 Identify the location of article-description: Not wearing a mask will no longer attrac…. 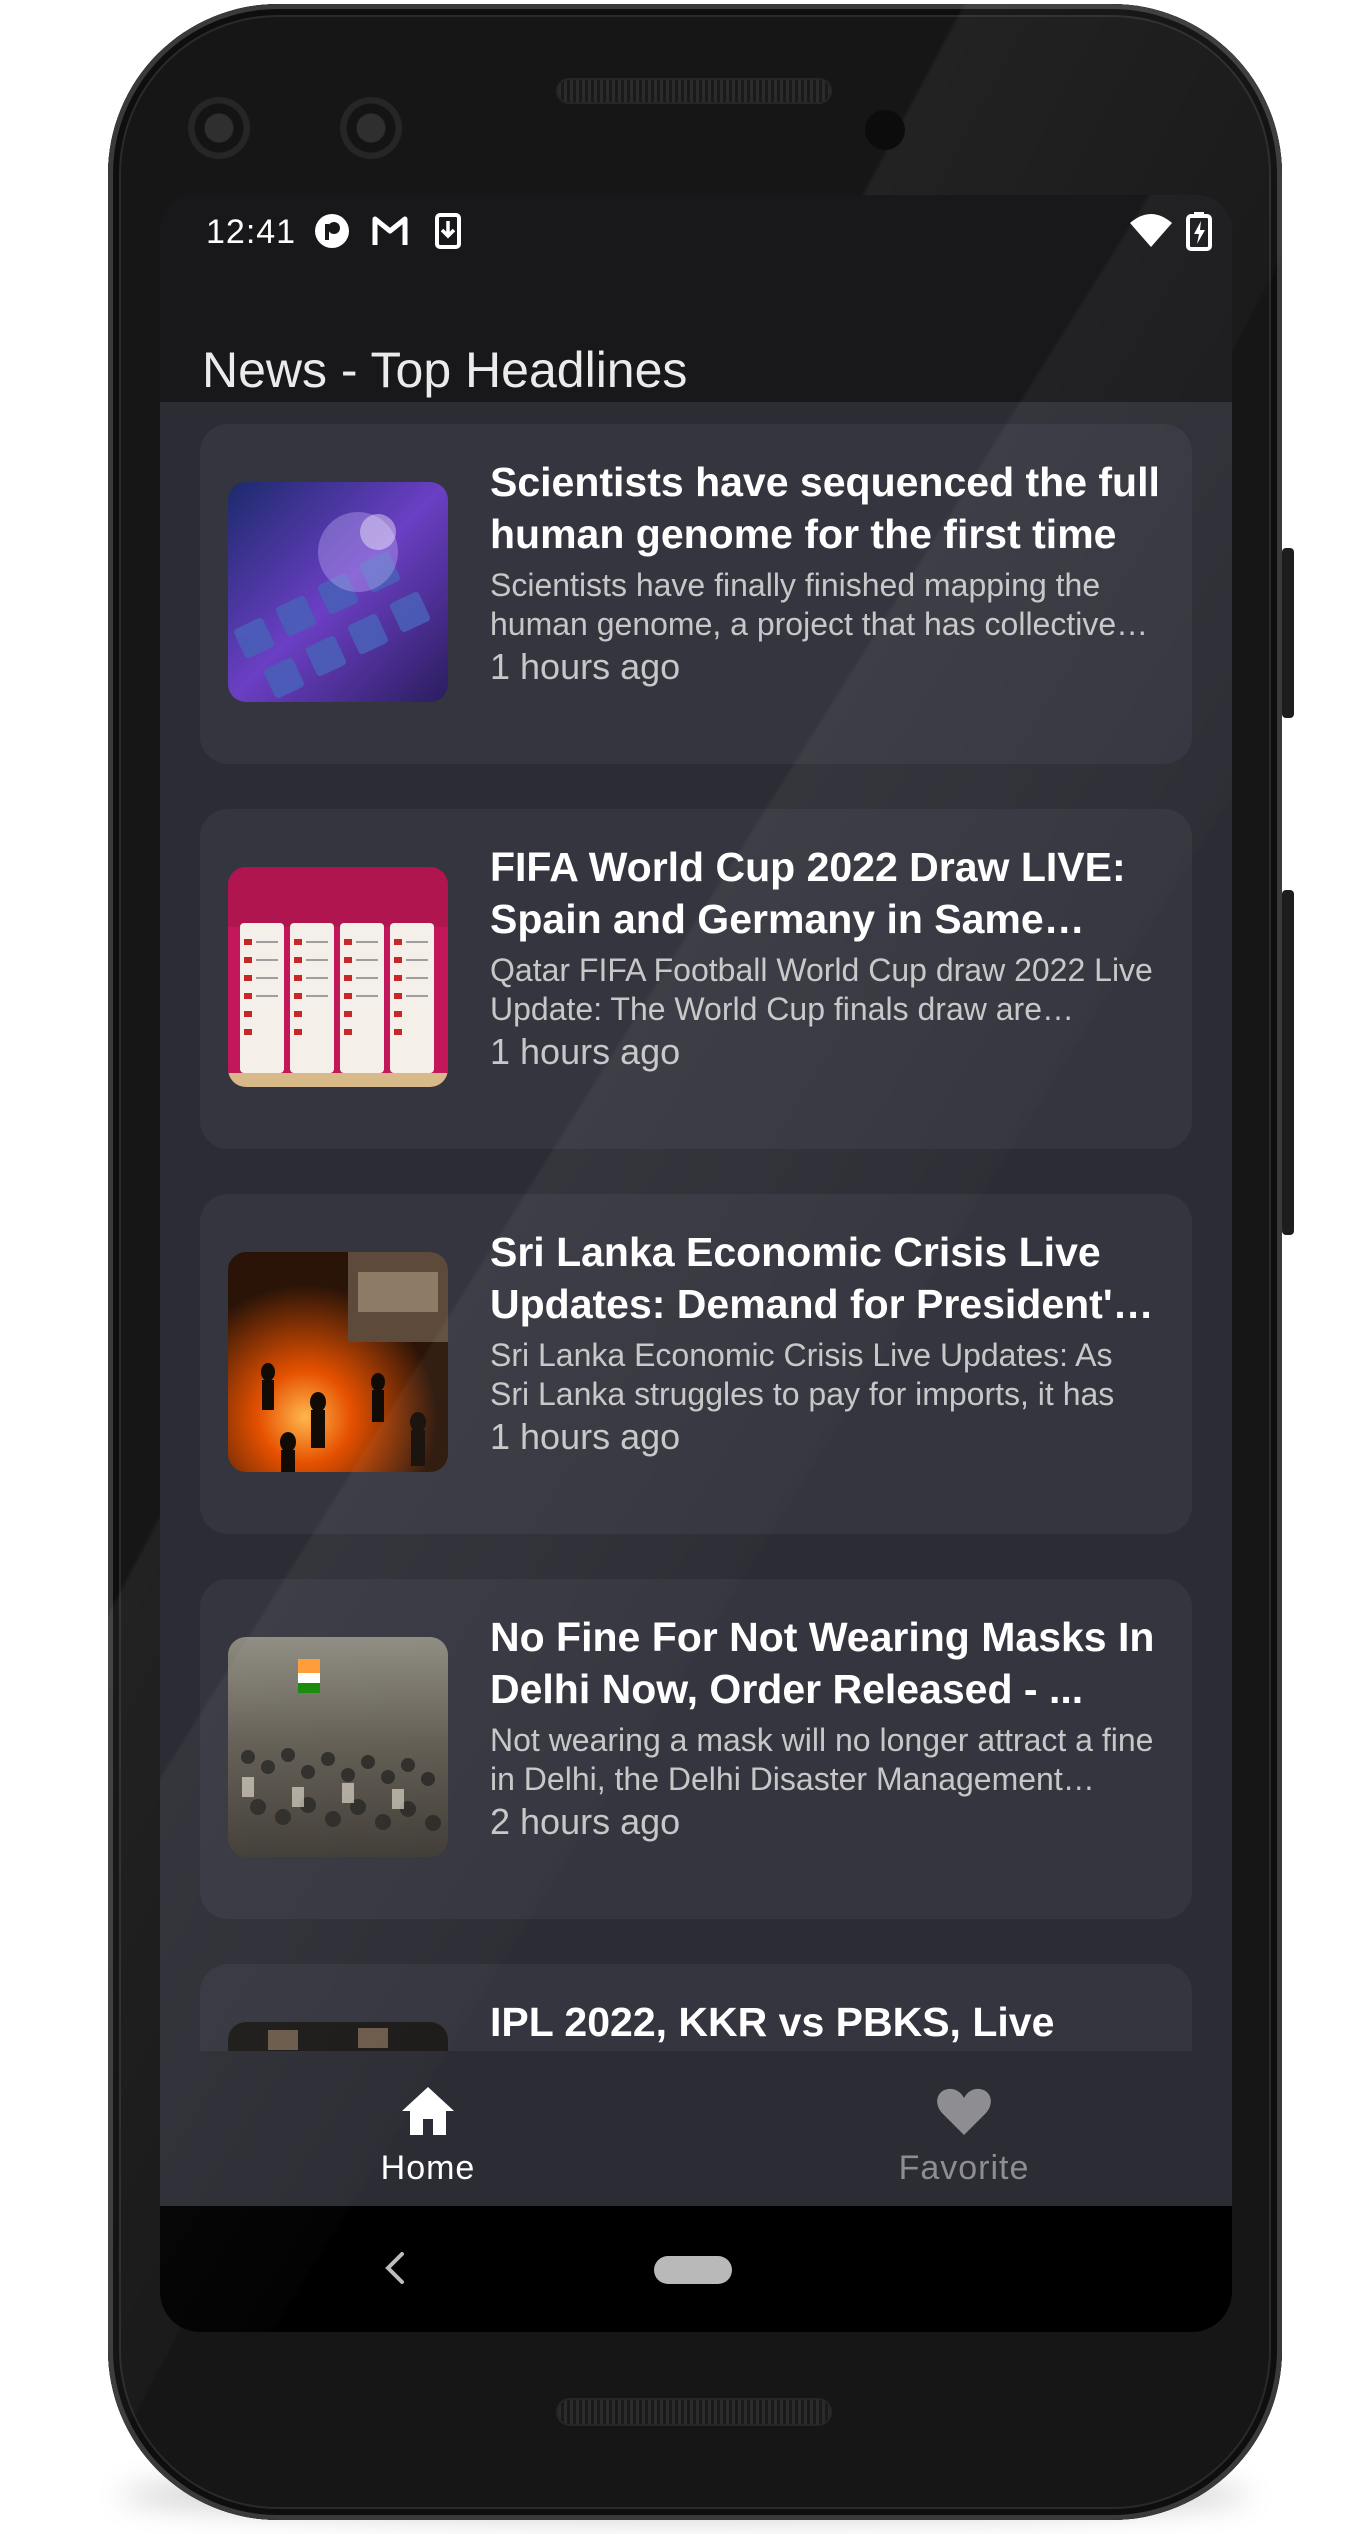
(822, 1759).